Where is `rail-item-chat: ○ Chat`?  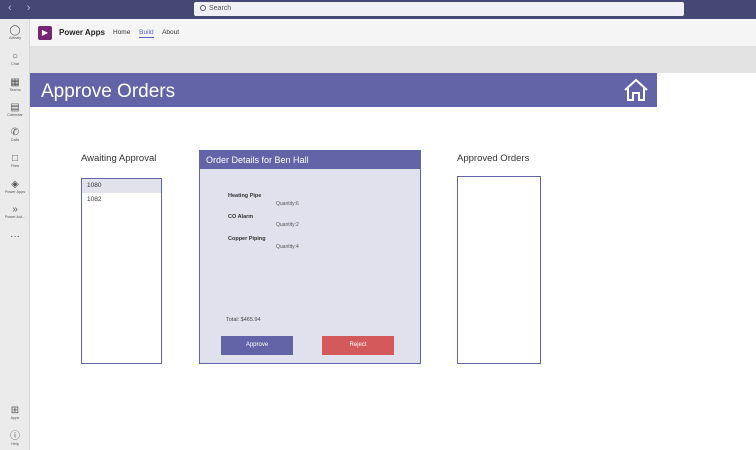 rail-item-chat: ○ Chat is located at coordinates (15, 59).